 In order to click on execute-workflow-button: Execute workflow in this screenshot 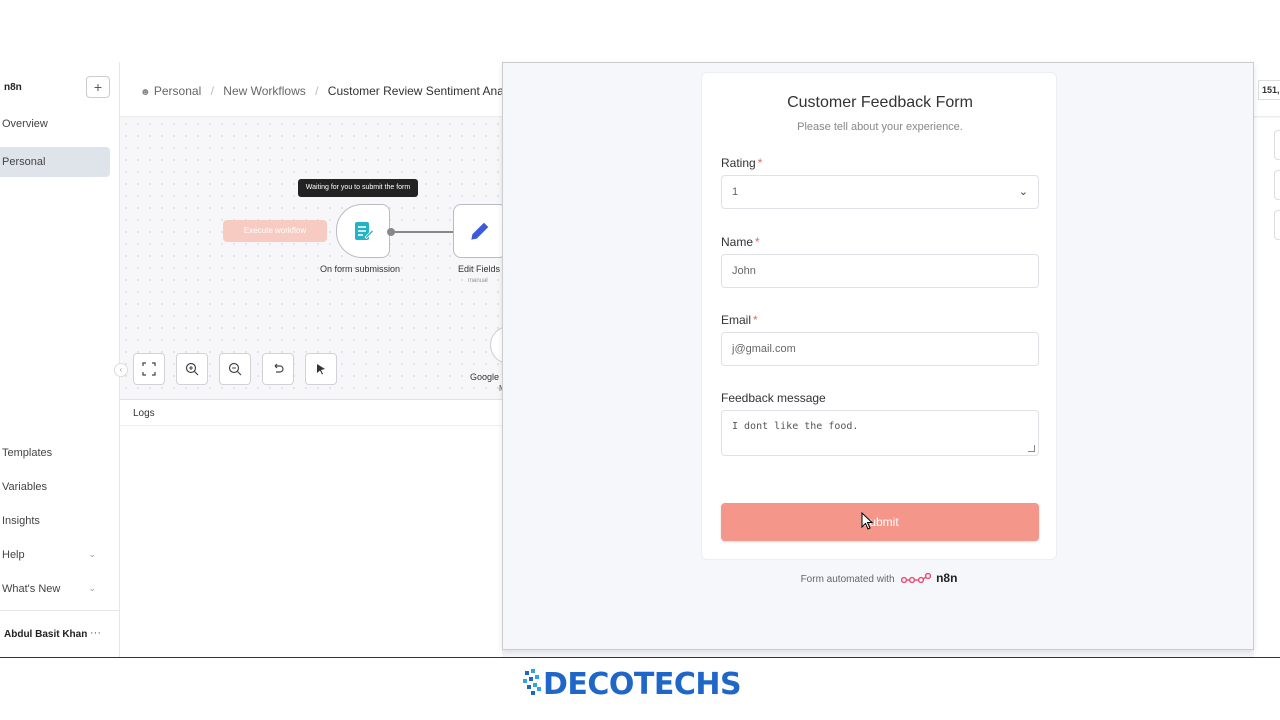, I will do `click(275, 231)`.